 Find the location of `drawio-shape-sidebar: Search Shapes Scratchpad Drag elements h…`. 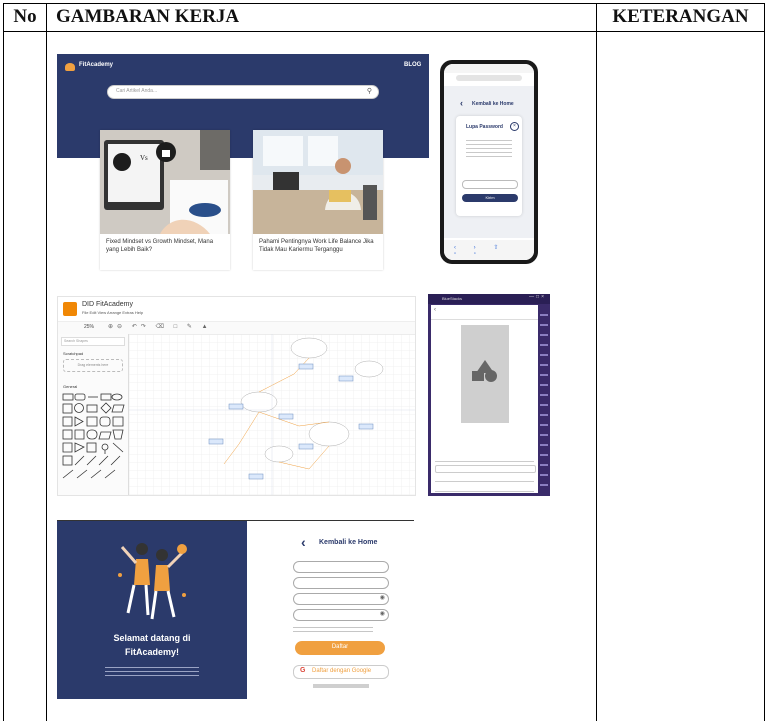

drawio-shape-sidebar: Search Shapes Scratchpad Drag elements h… is located at coordinates (93, 414).